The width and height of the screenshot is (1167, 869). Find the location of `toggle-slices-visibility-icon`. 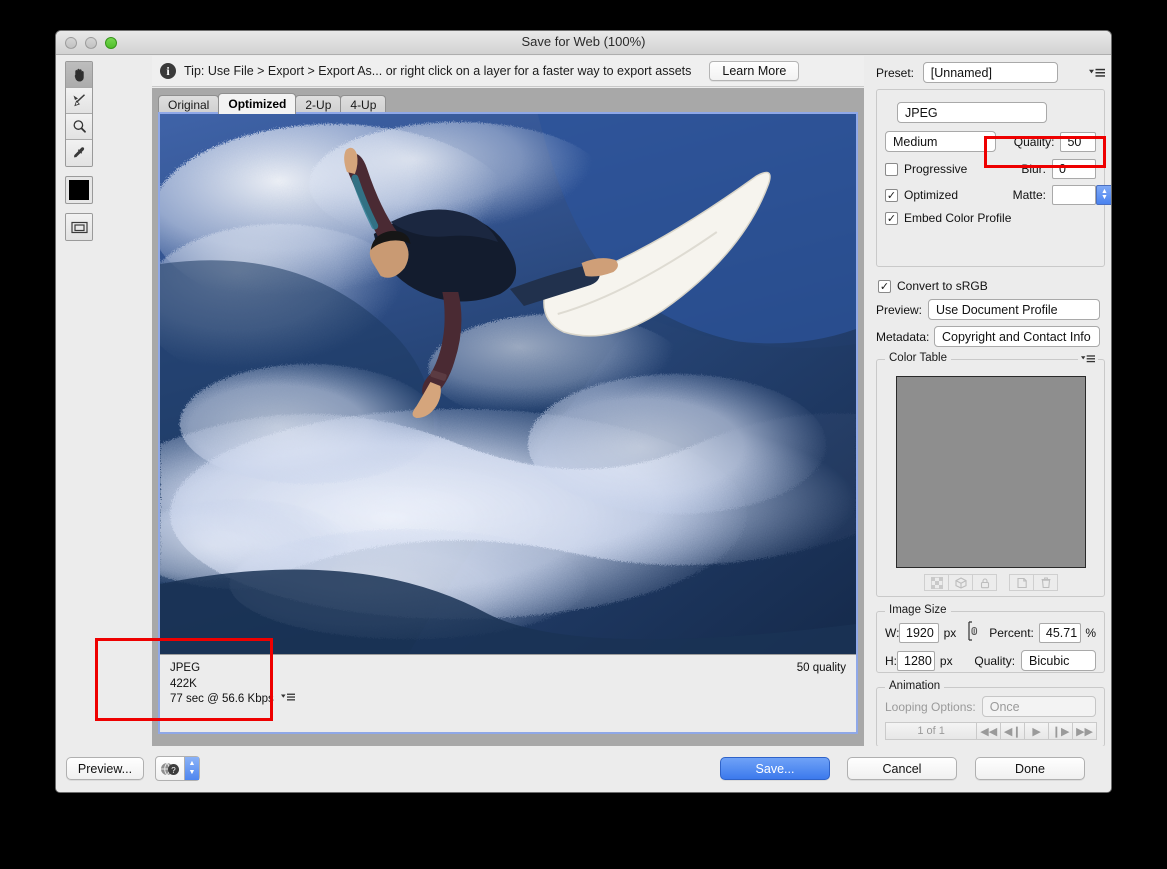

toggle-slices-visibility-icon is located at coordinates (79, 227).